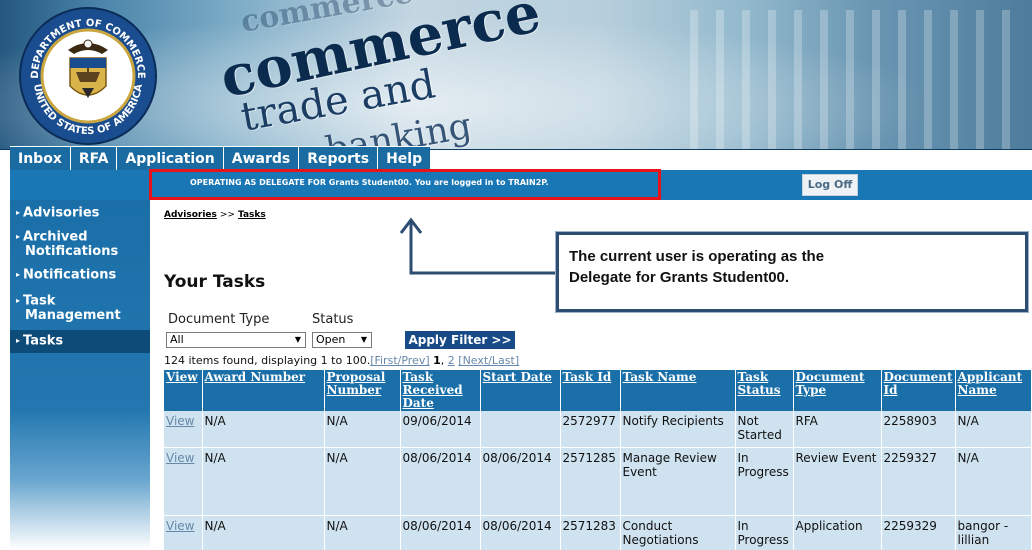 This screenshot has width=1032, height=550. What do you see at coordinates (918, 481) in the screenshot?
I see `cell-document-id: 2259327` at bounding box center [918, 481].